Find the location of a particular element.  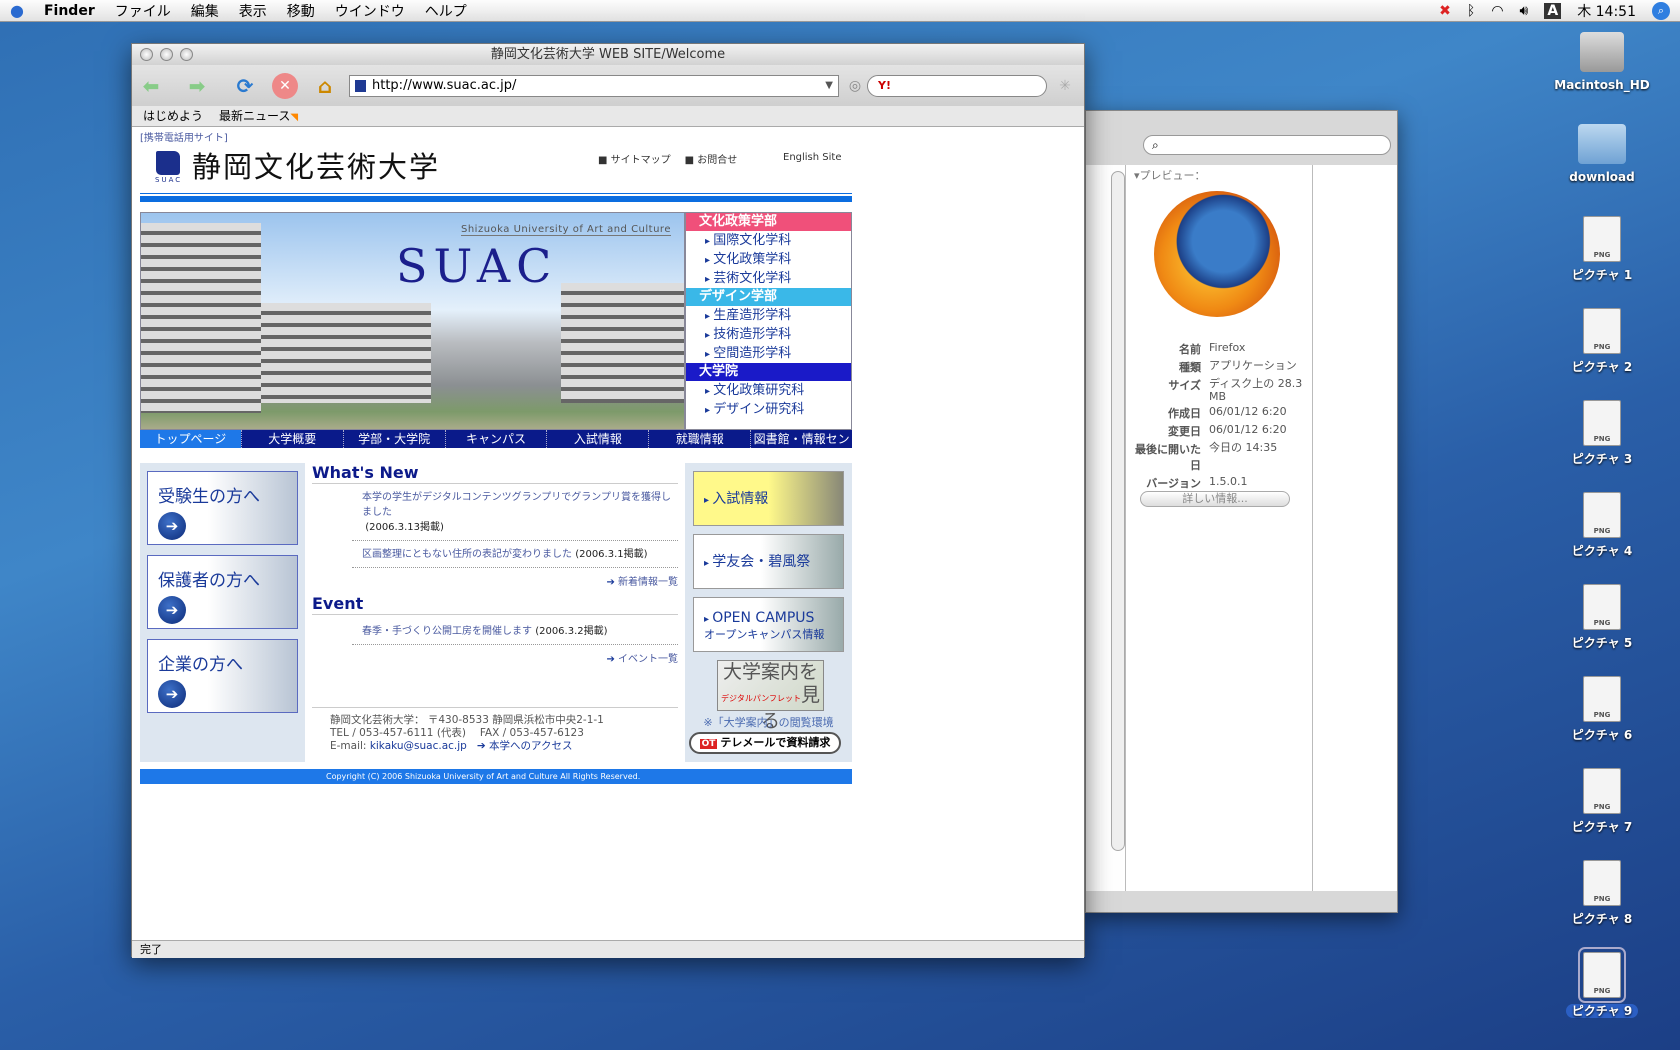

dept-heading: デザイン学部 is located at coordinates (768, 297).